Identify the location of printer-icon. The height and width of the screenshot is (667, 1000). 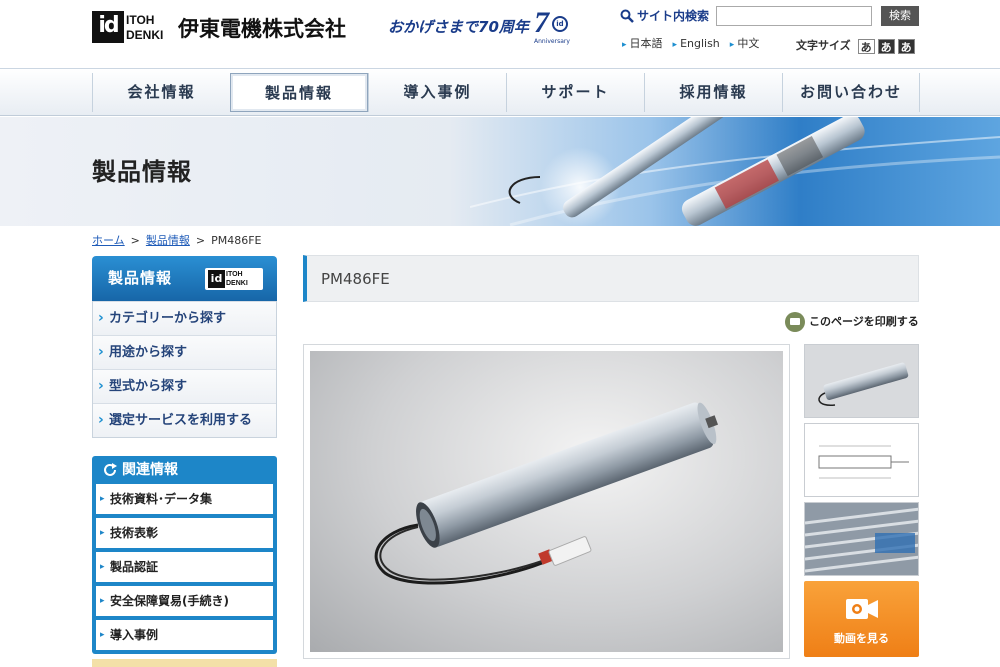
(795, 322).